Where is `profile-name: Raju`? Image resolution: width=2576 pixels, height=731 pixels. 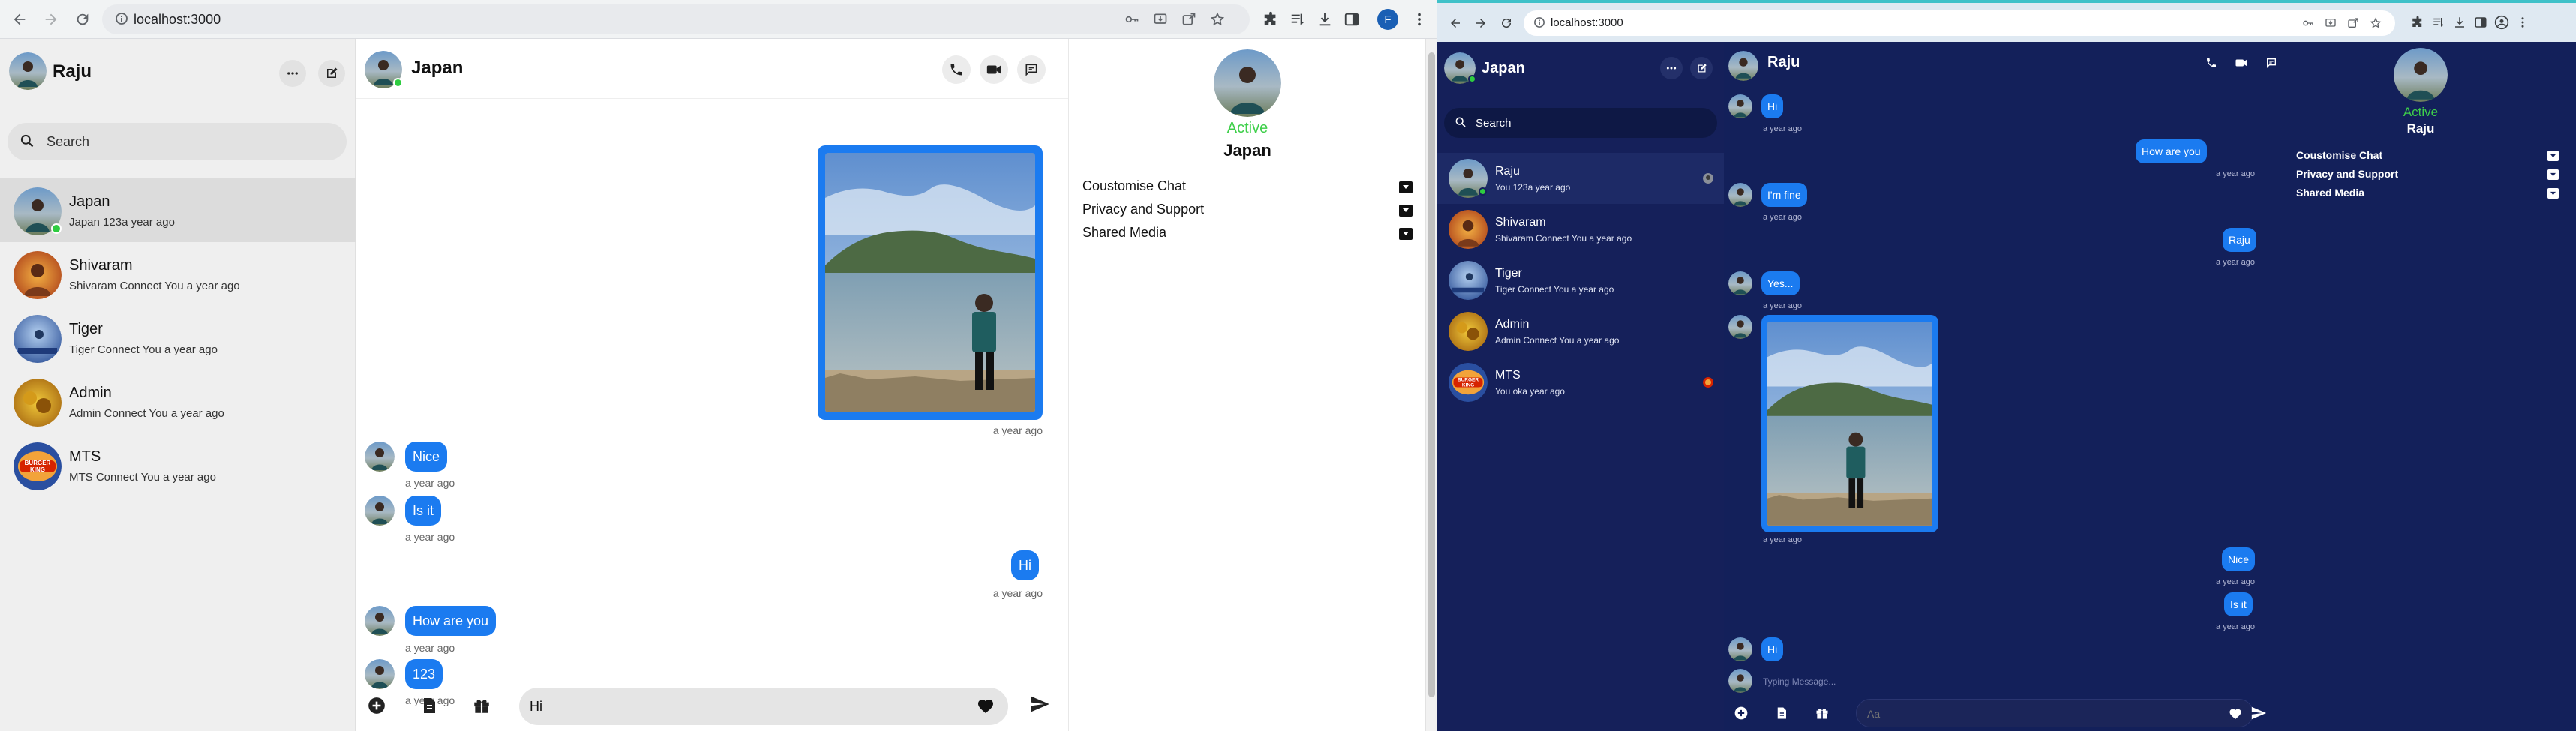 profile-name: Raju is located at coordinates (2420, 128).